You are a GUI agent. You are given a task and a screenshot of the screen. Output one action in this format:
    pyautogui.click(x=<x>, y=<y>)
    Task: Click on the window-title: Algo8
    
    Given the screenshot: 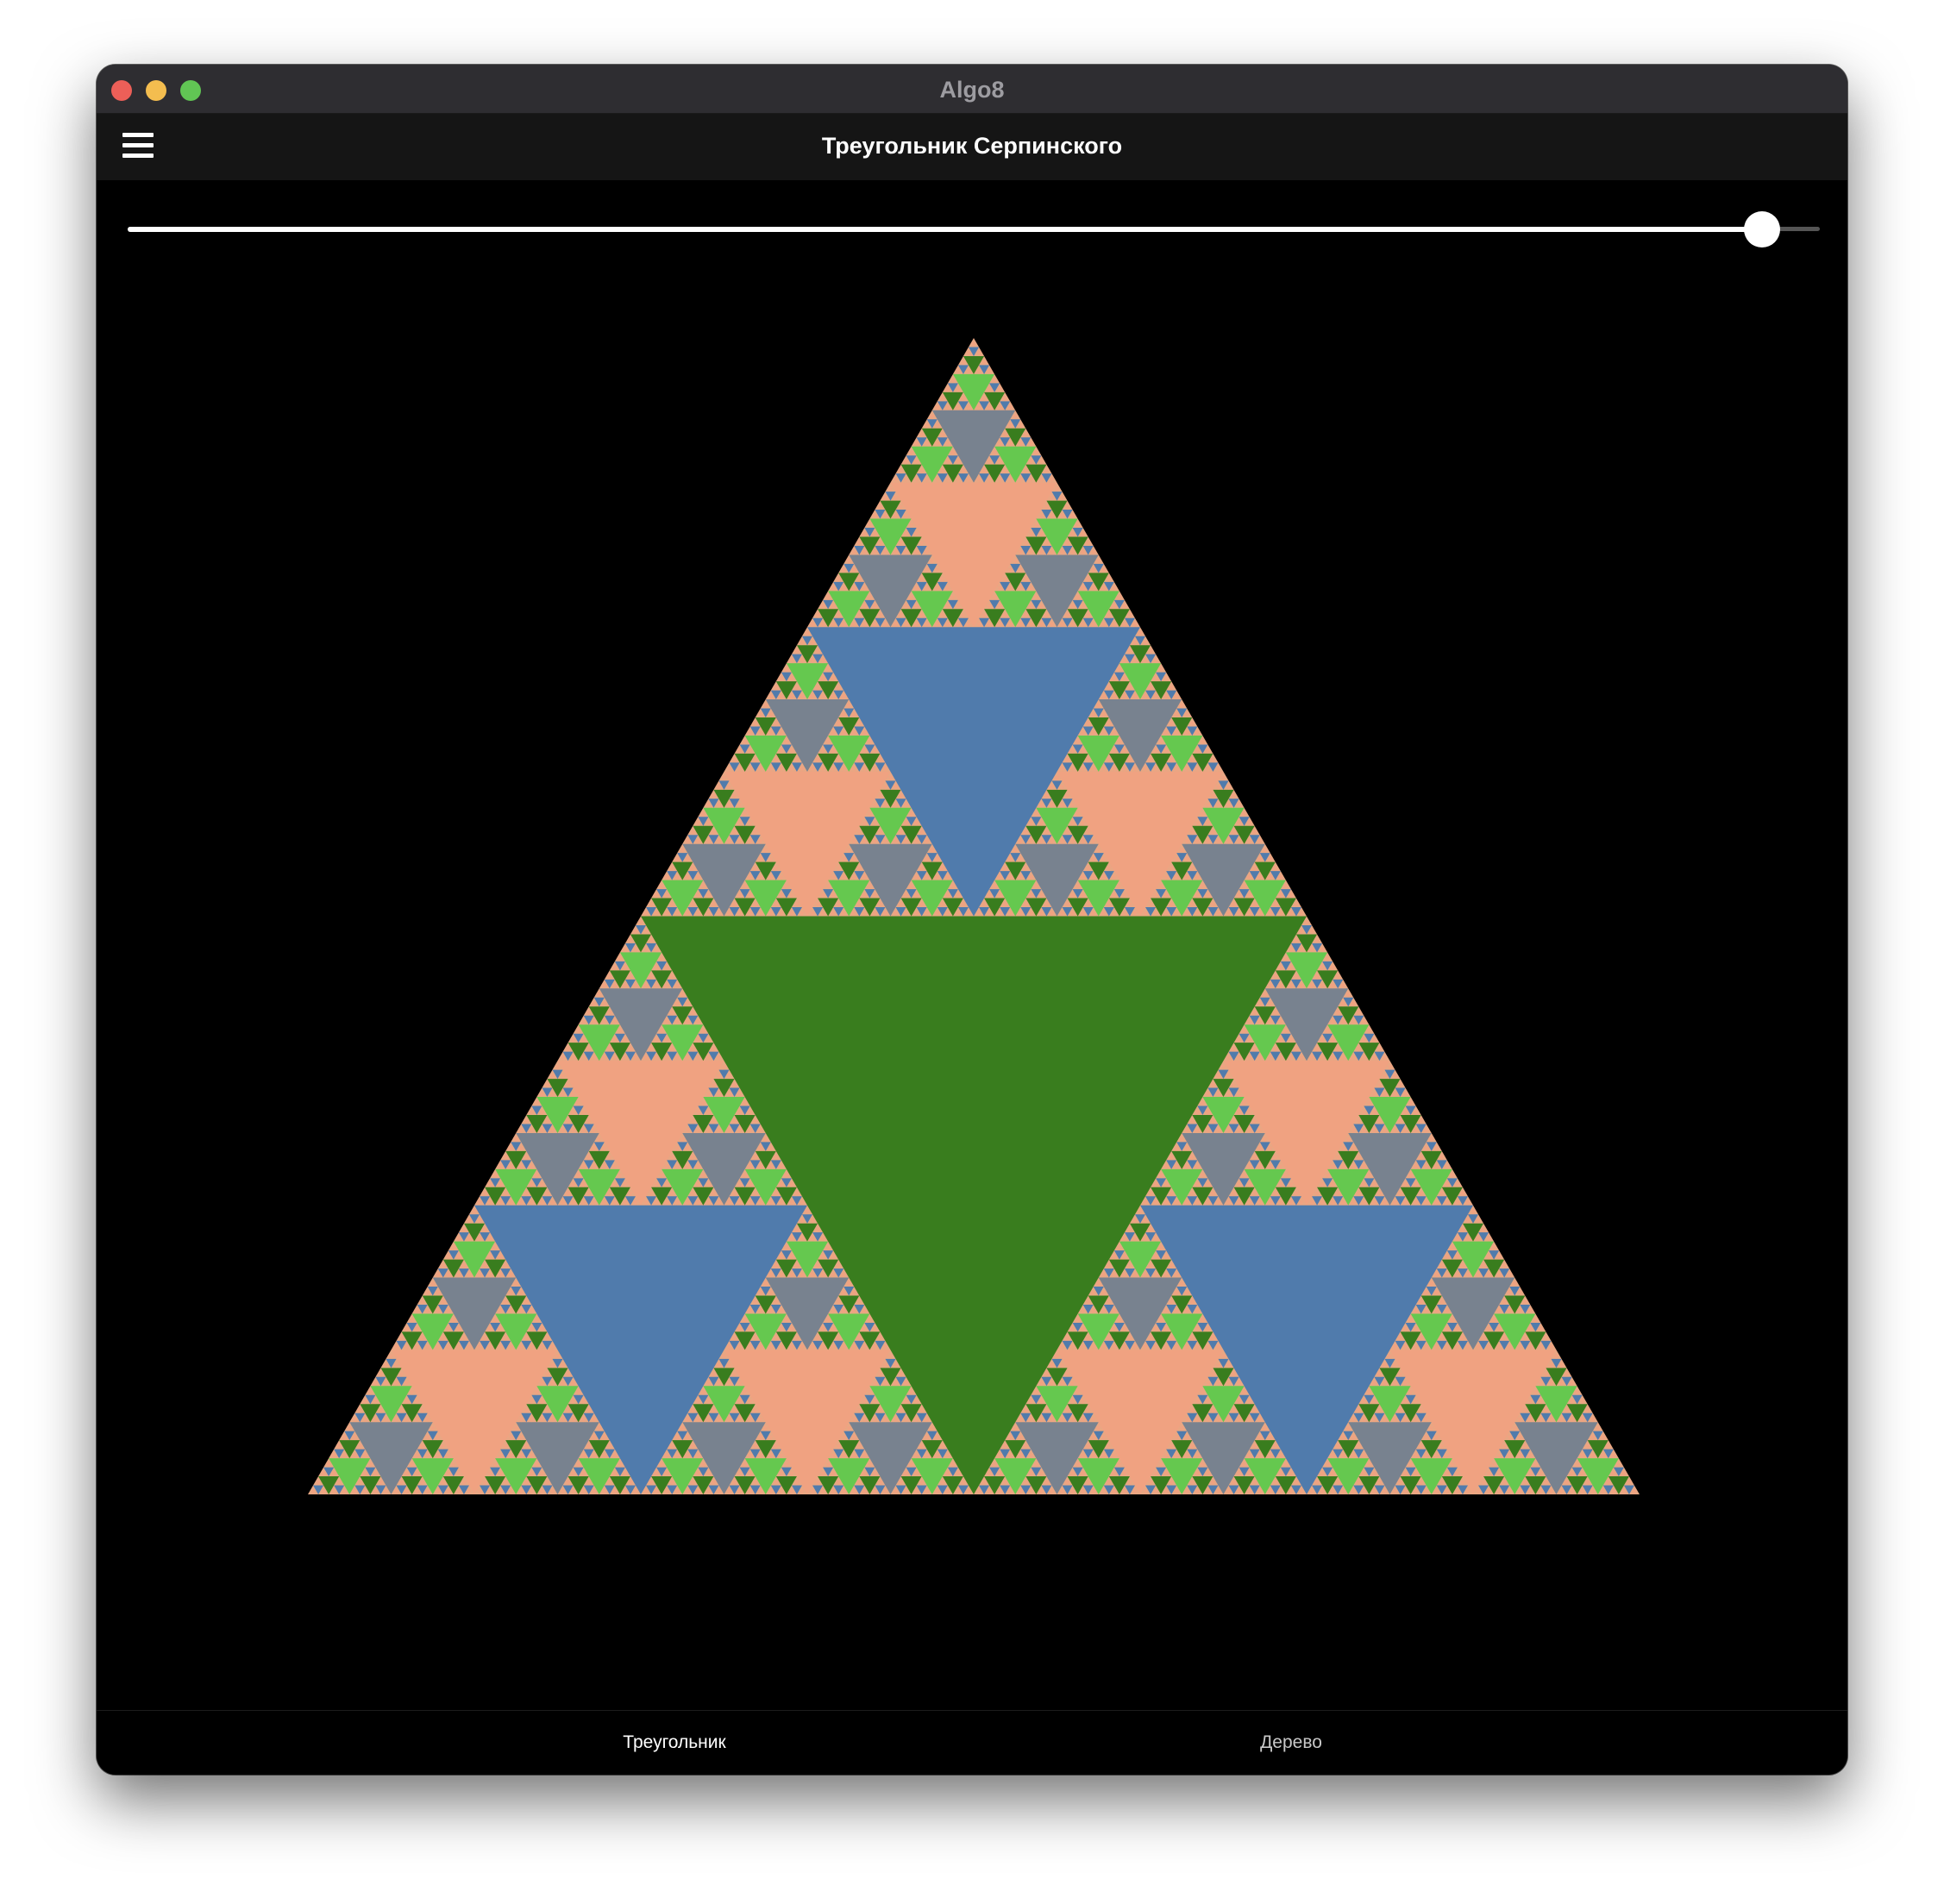 What is the action you would take?
    pyautogui.click(x=972, y=90)
    